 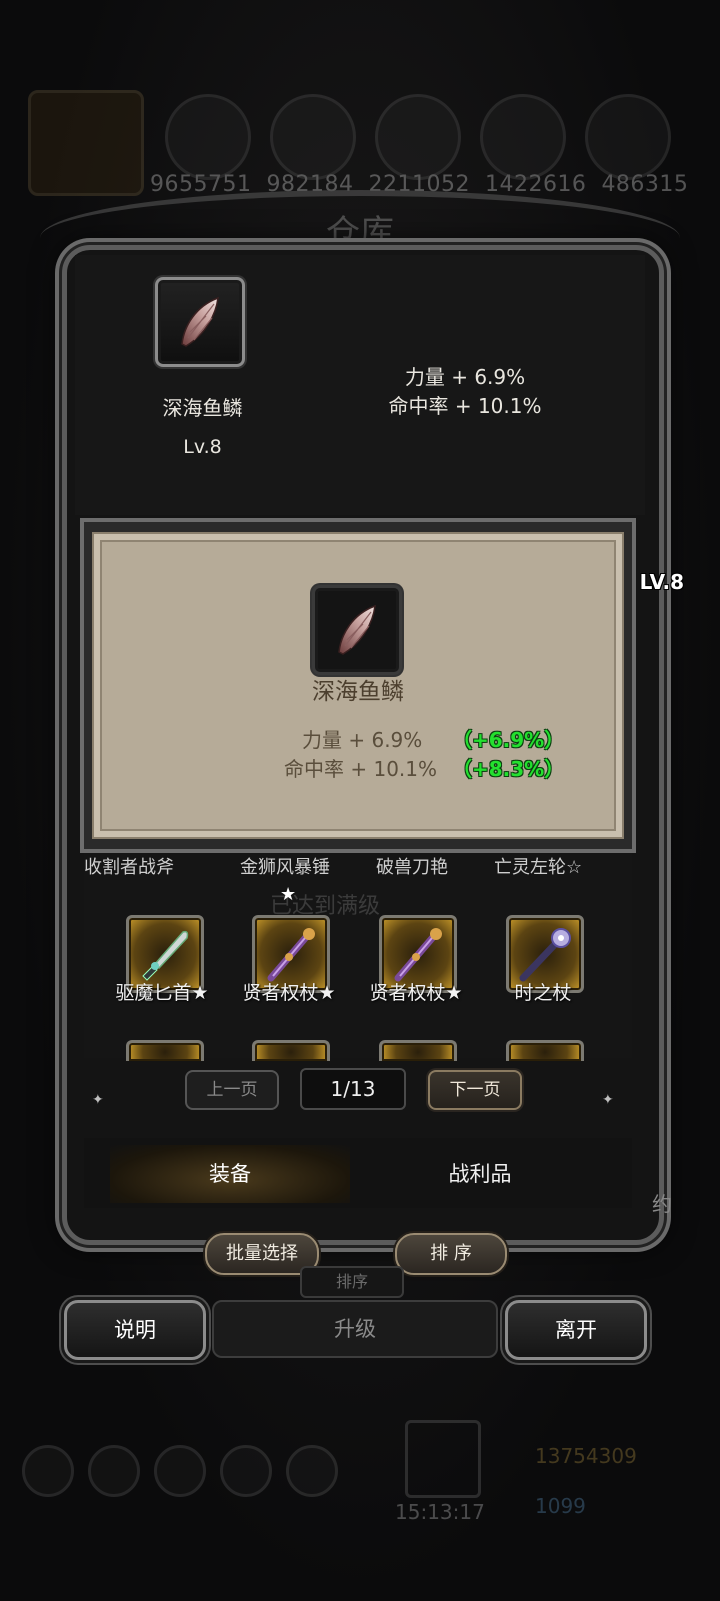 What do you see at coordinates (353, 1089) in the screenshot?
I see `page-indicator: 1/13` at bounding box center [353, 1089].